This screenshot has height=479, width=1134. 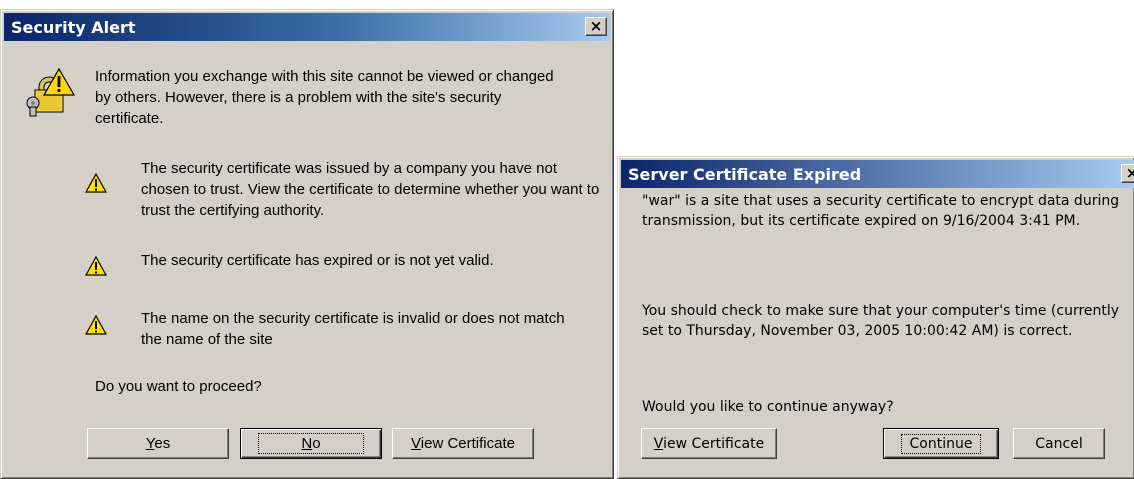 I want to click on yes-label: Yes, so click(x=158, y=443).